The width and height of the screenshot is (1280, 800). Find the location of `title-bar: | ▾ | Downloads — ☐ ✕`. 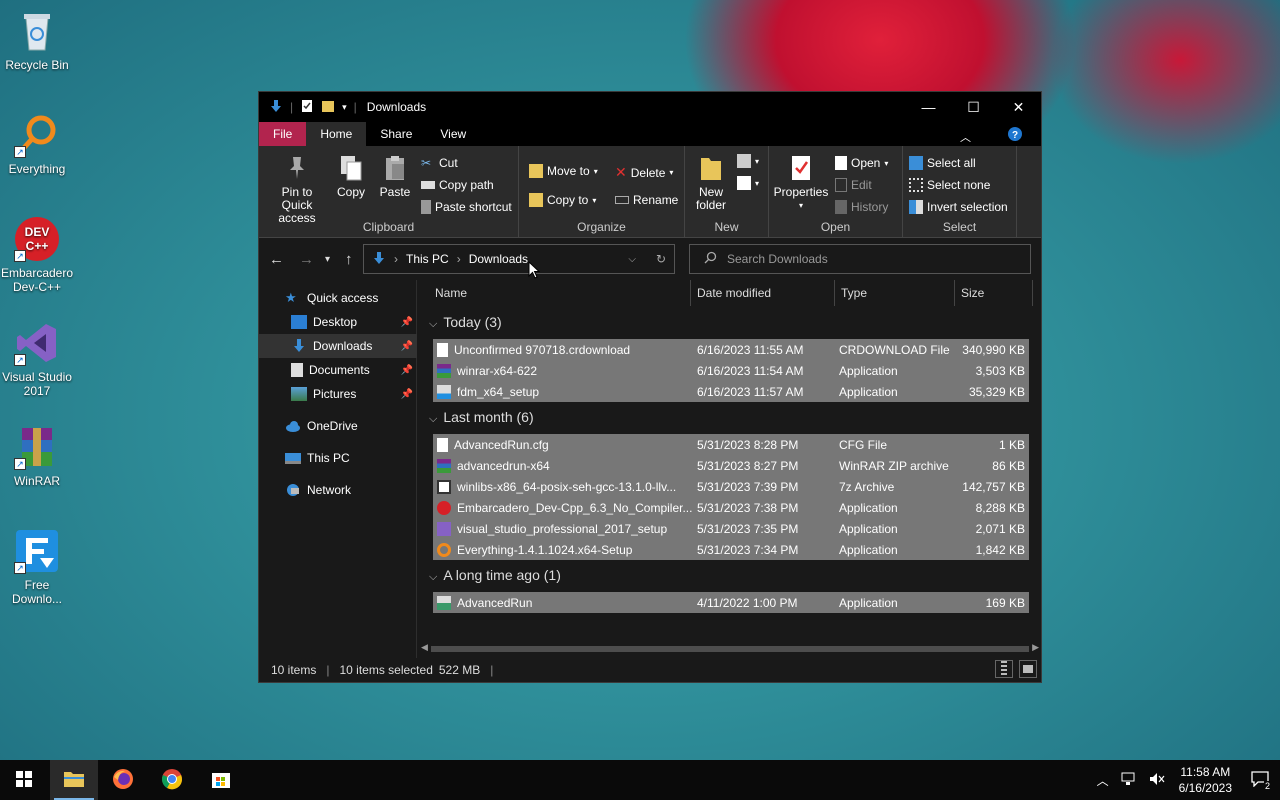

title-bar: | ▾ | Downloads — ☐ ✕ is located at coordinates (650, 107).